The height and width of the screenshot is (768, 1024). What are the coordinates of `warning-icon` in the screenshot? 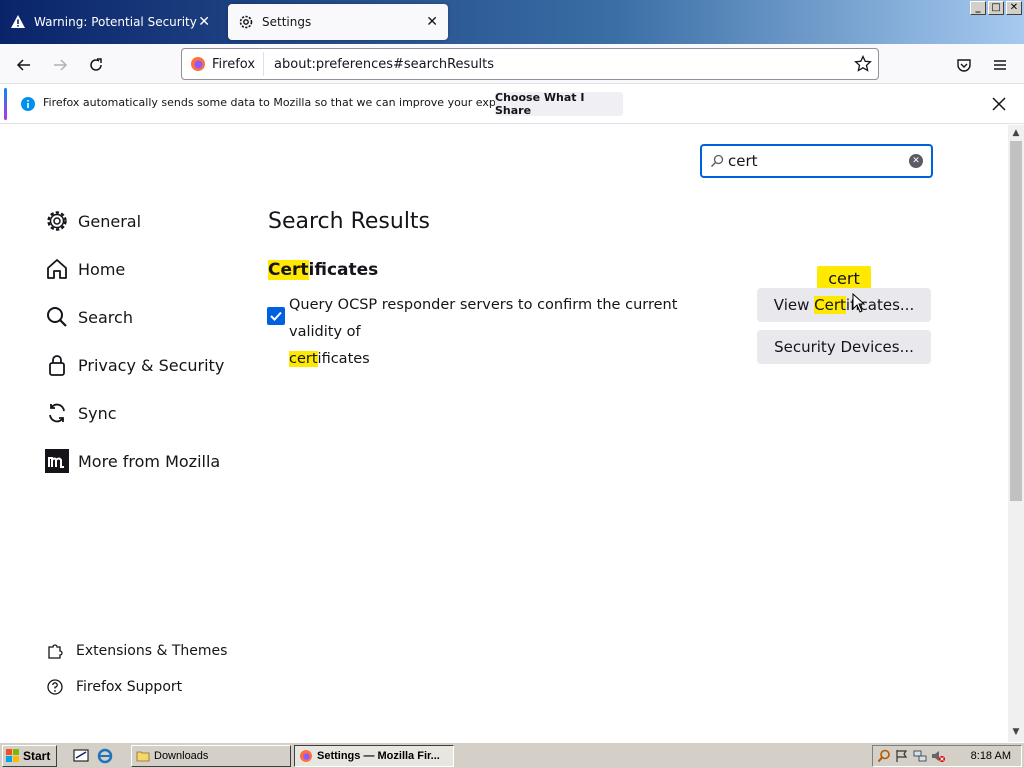 It's located at (18, 21).